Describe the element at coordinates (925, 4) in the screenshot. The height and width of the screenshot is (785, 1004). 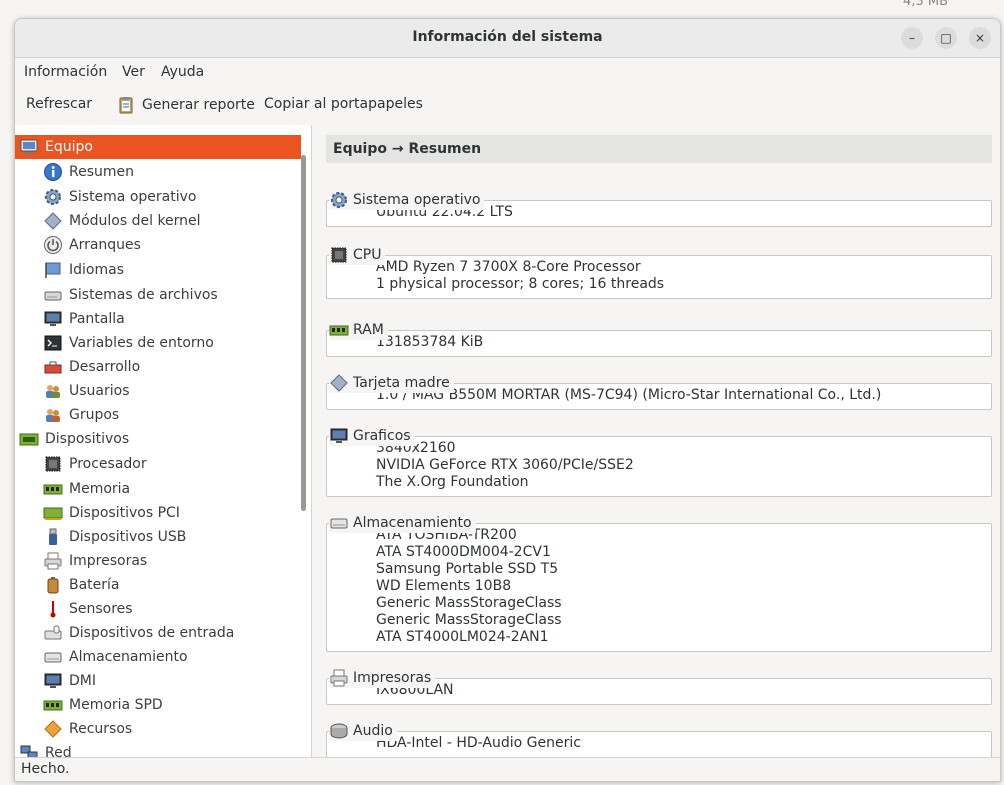
I see `background-size-text: 4,3 MB` at that location.